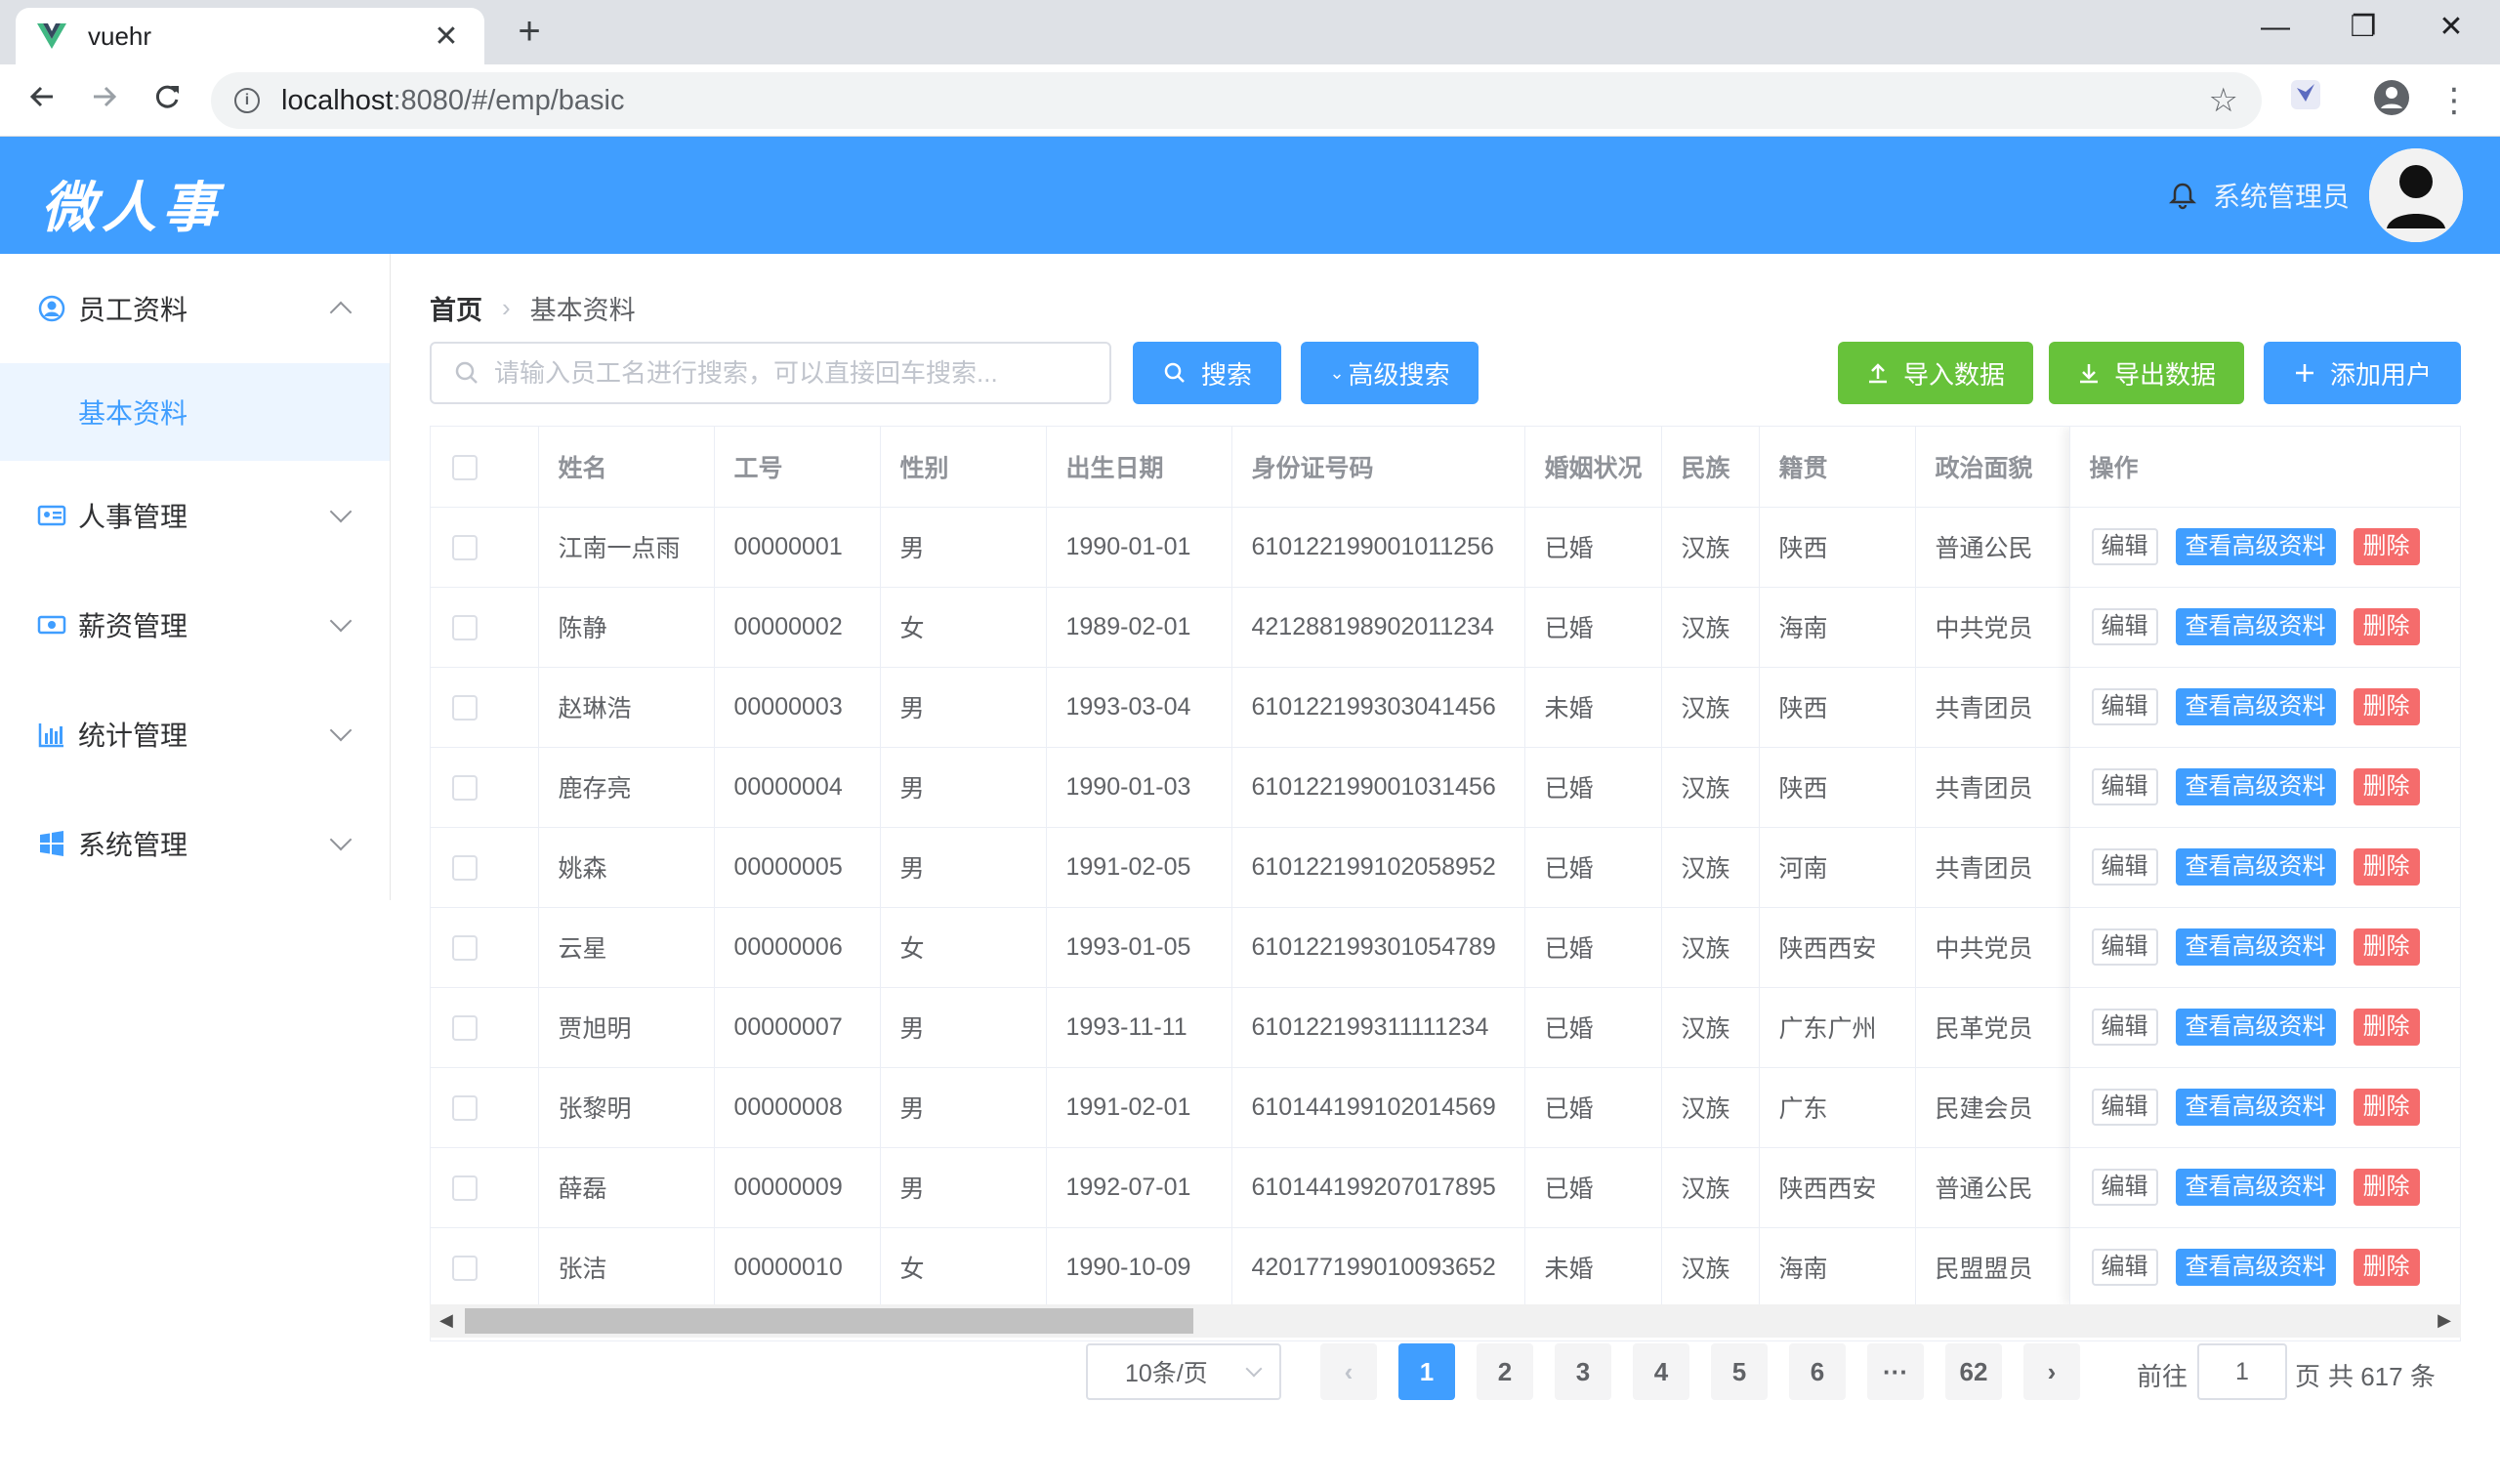 This screenshot has width=2500, height=1484. I want to click on username: 系统管理员, so click(2281, 196).